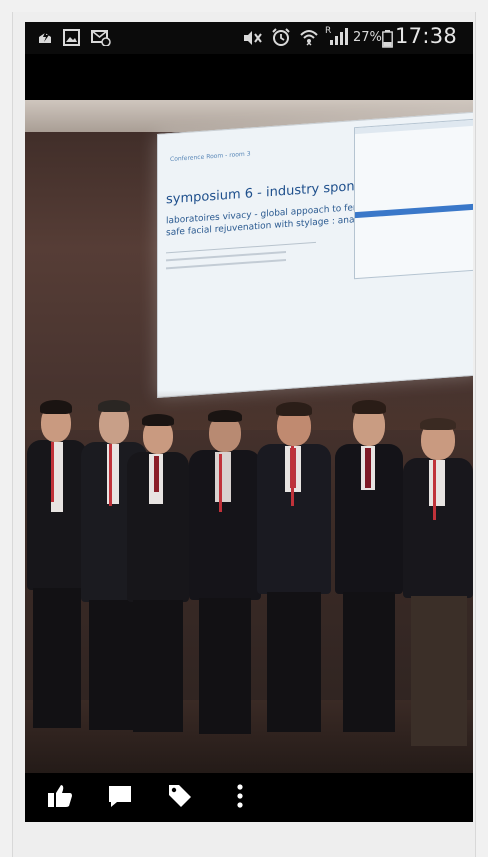  Describe the element at coordinates (367, 37) in the screenshot. I see `battery-percent: 27%` at that location.